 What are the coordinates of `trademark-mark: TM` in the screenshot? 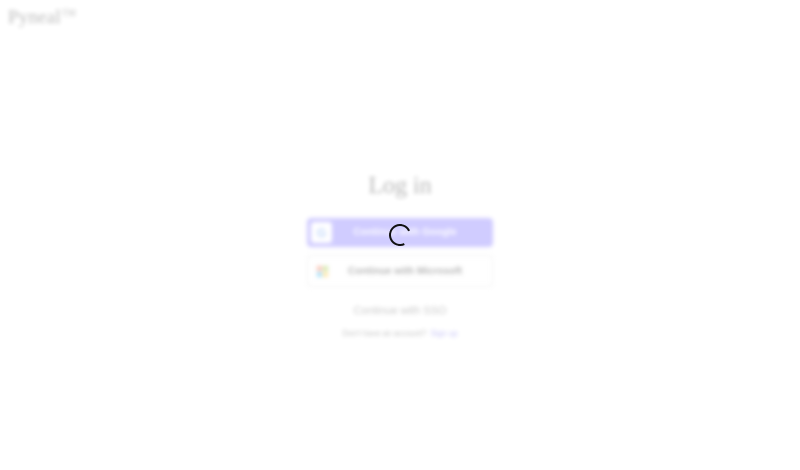 It's located at (68, 12).